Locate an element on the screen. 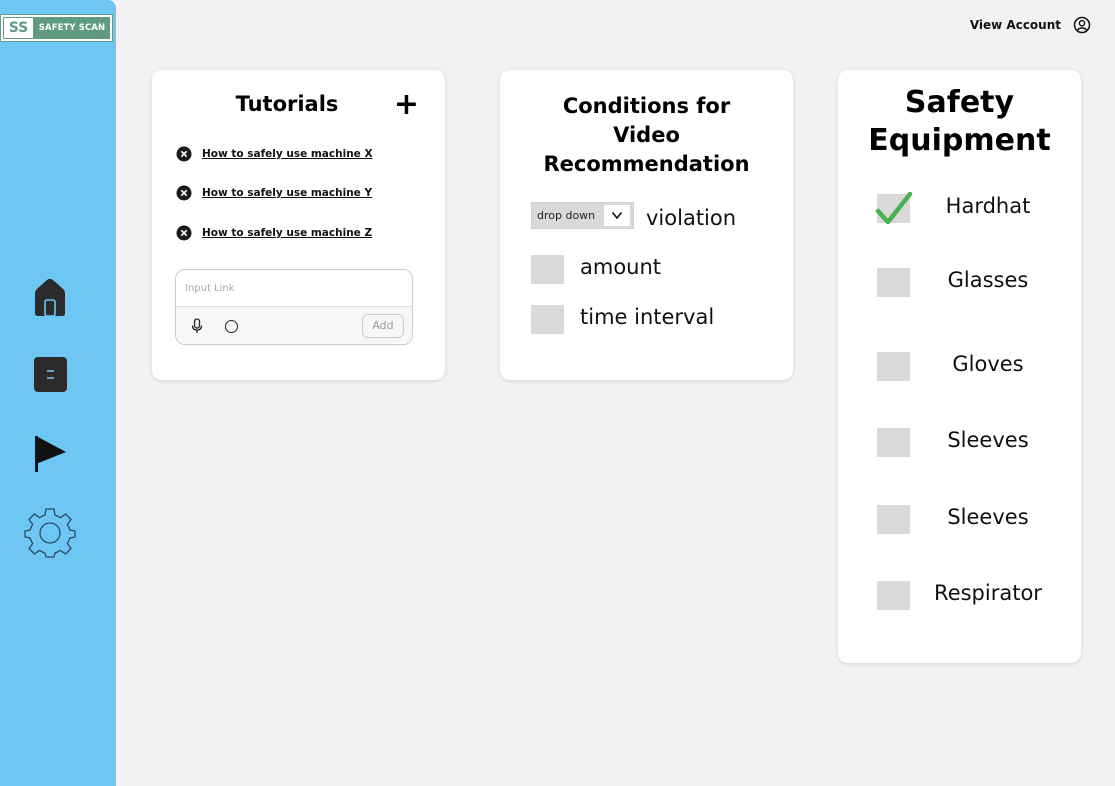 The image size is (1115, 786). conditions-title-line: Recommendation is located at coordinates (646, 164).